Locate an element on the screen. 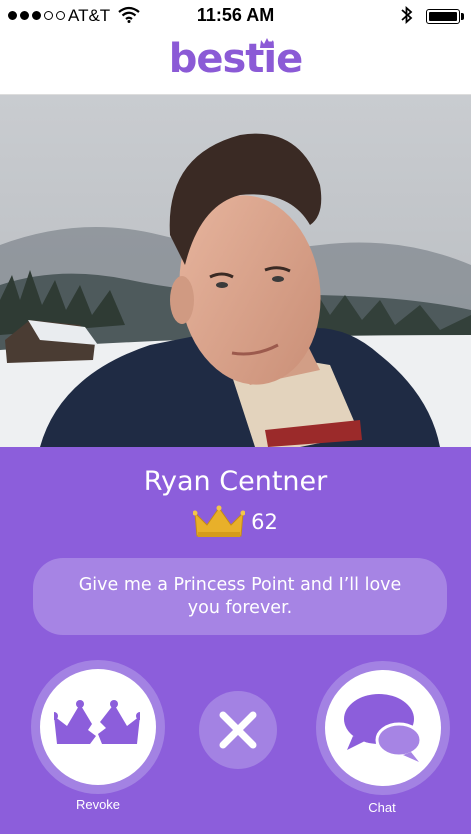 This screenshot has width=471, height=834. app-logo: bestie is located at coordinates (236, 59).